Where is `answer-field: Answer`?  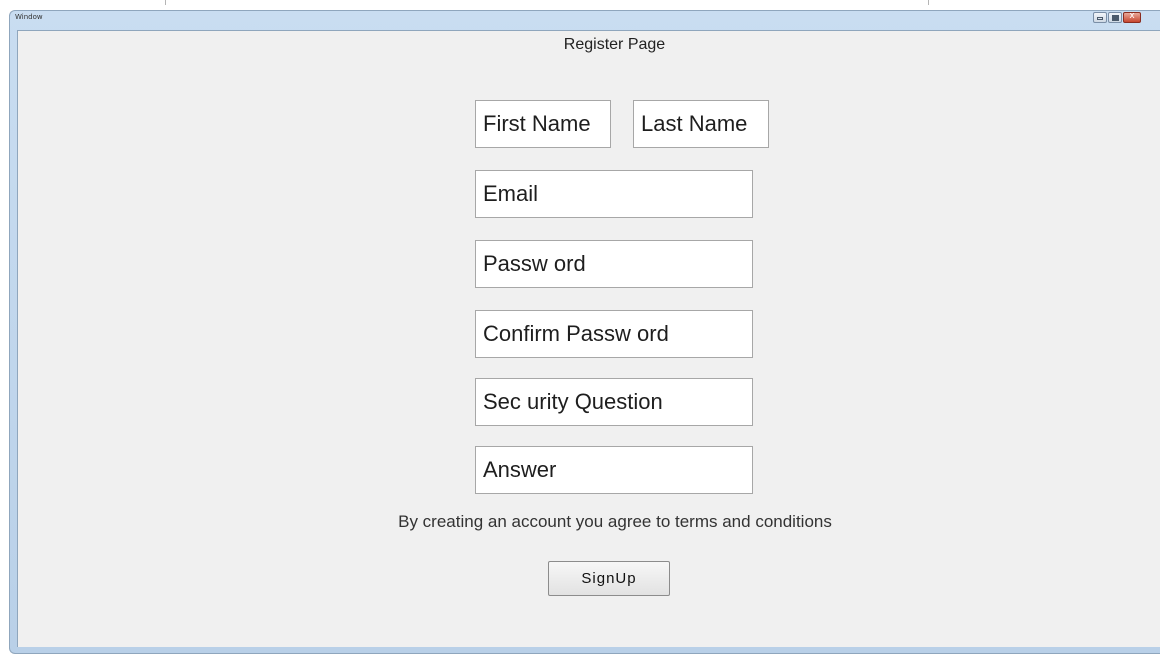 answer-field: Answer is located at coordinates (614, 470).